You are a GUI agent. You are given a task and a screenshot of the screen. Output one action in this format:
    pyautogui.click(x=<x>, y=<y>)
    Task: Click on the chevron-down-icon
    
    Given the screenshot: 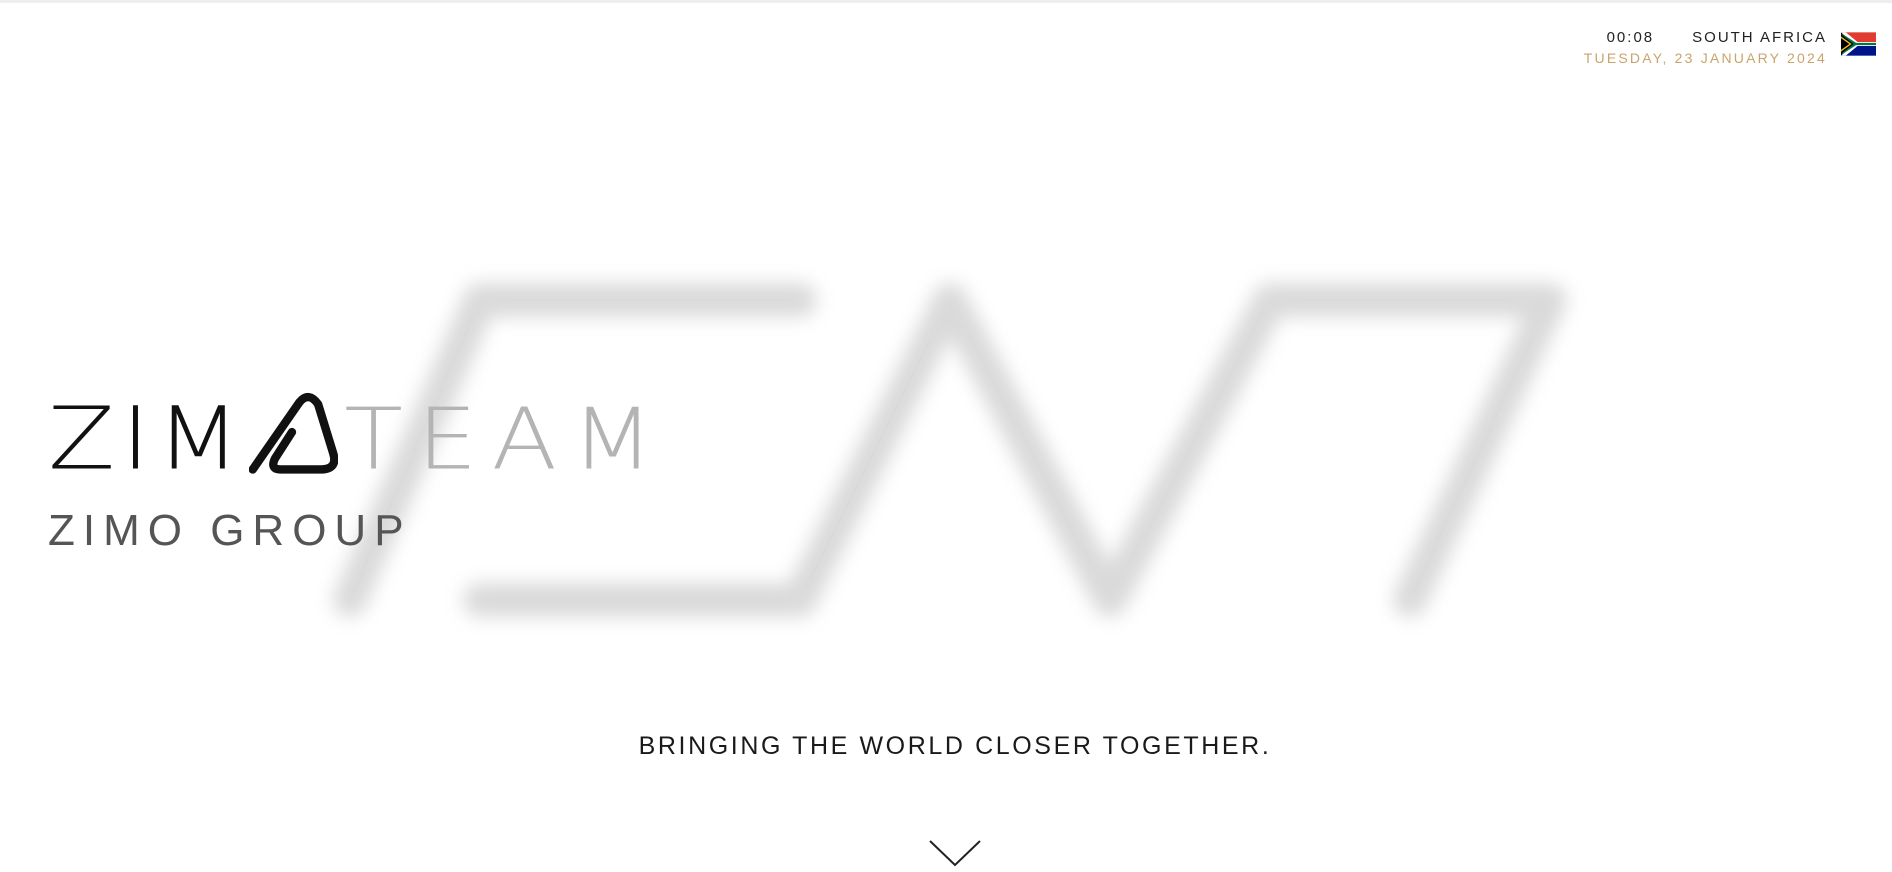 What is the action you would take?
    pyautogui.click(x=955, y=853)
    